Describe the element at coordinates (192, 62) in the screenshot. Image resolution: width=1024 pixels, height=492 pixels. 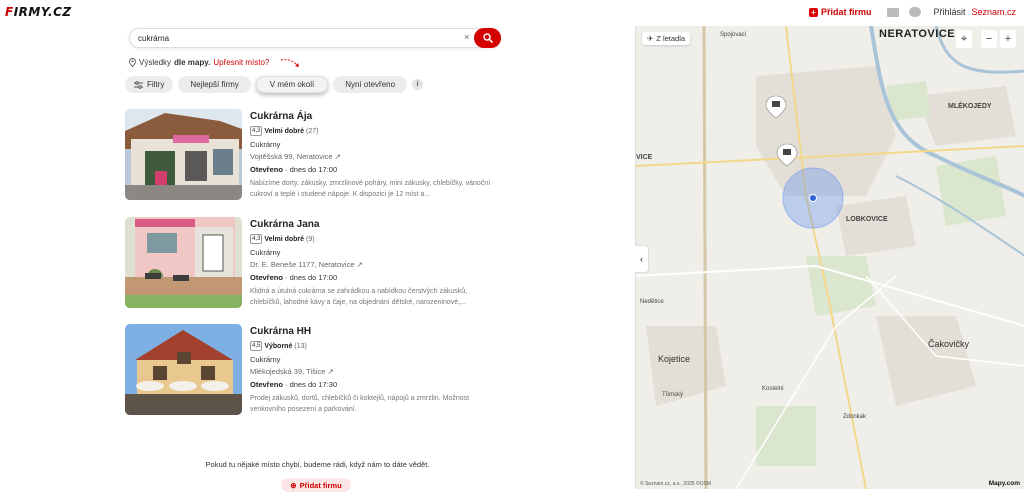
I see `results-bold: dle mapy.` at that location.